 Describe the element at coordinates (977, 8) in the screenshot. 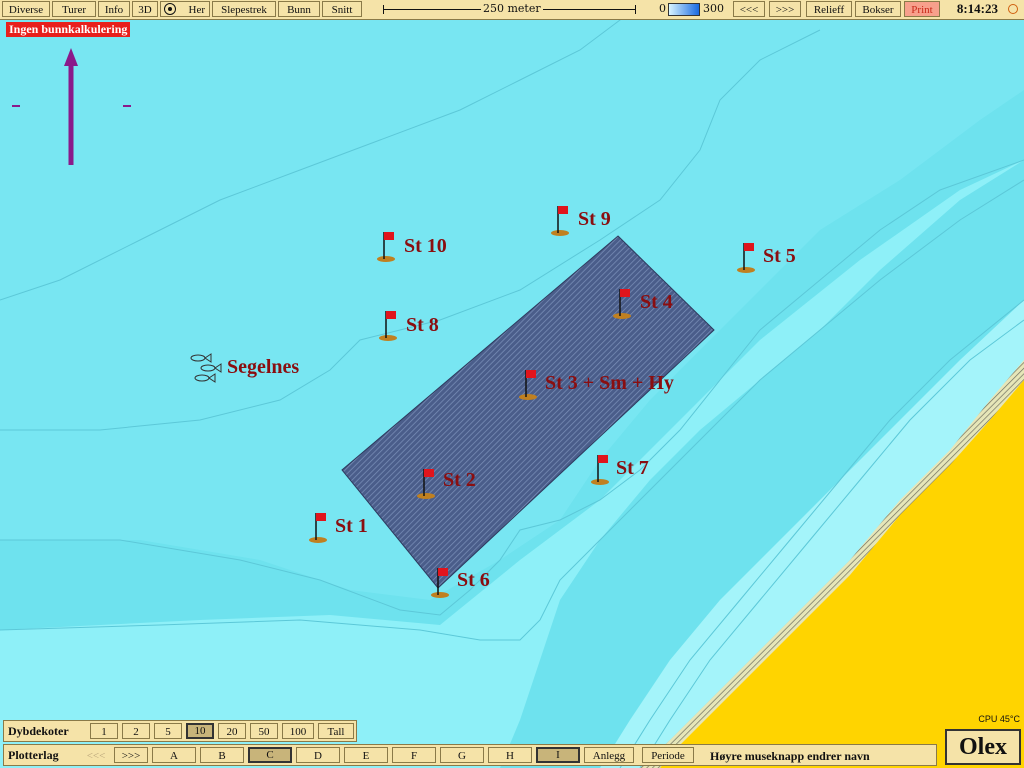

I see `clock: 8:14:23` at that location.